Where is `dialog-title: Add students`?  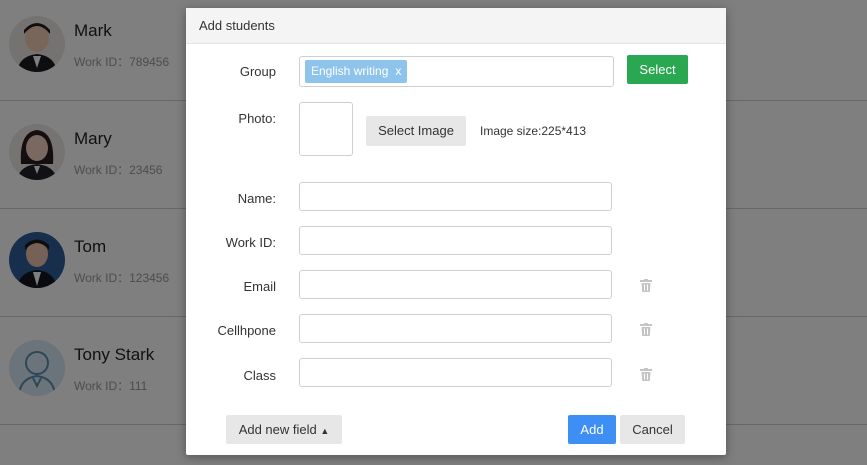
dialog-title: Add students is located at coordinates (237, 25).